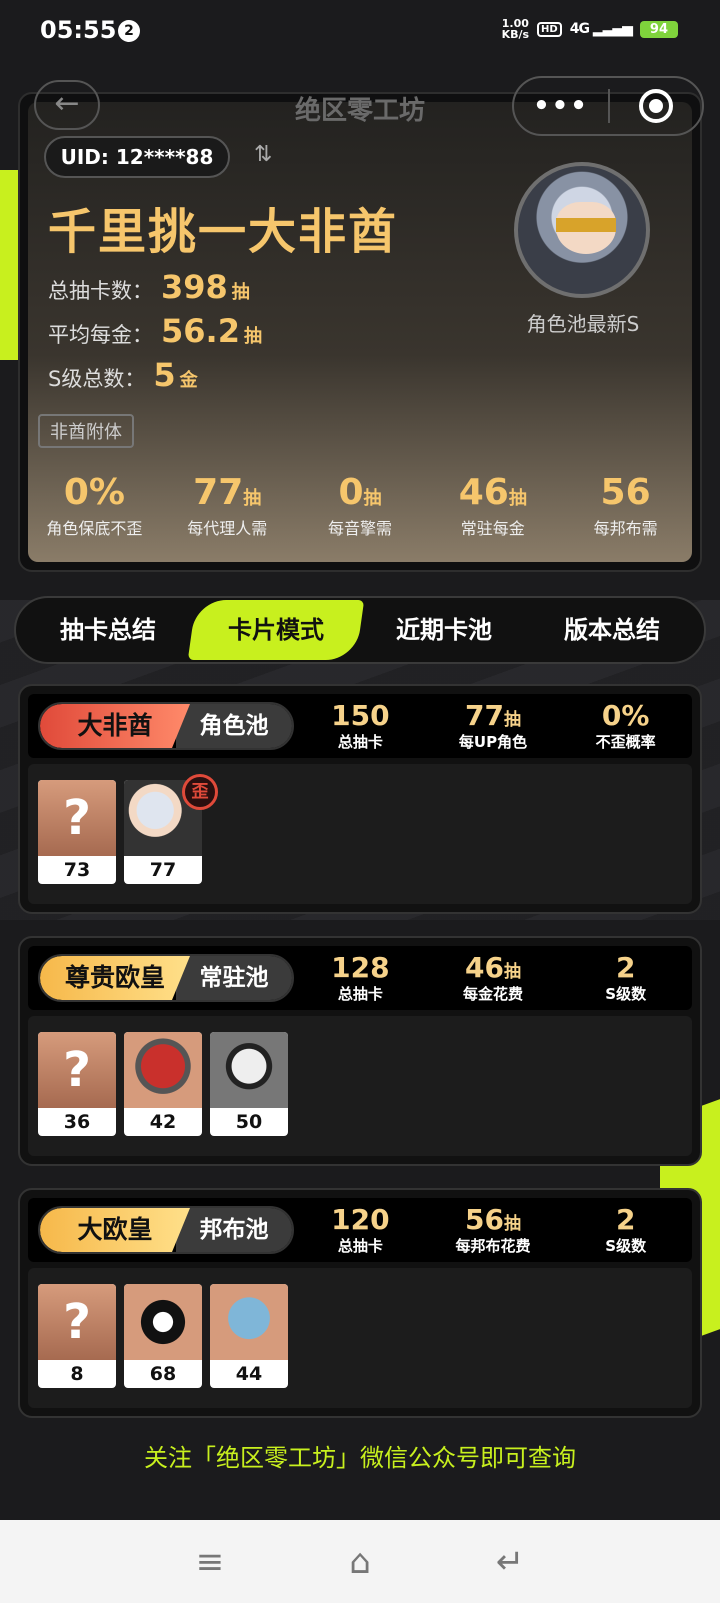 Image resolution: width=720 pixels, height=1603 pixels. I want to click on pool-stat-value: 150, so click(360, 715).